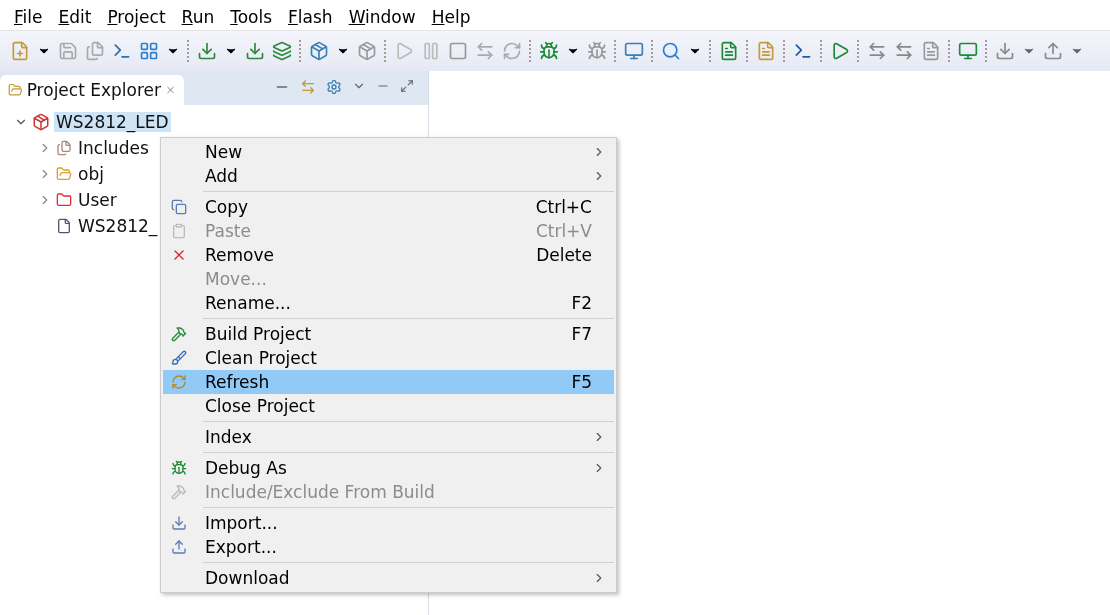  Describe the element at coordinates (91, 174) in the screenshot. I see `tree-item: obj` at that location.